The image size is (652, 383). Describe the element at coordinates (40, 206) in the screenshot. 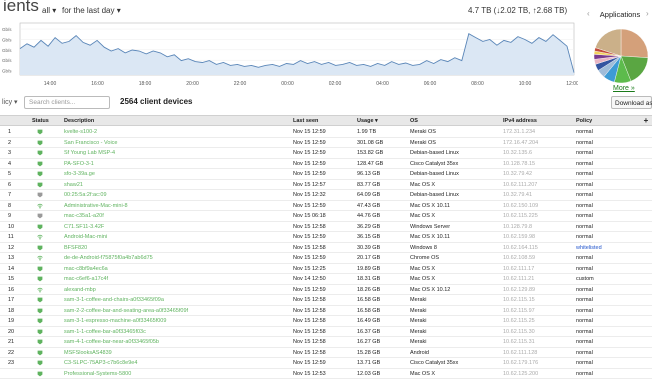

I see `wifi-status-icon` at that location.